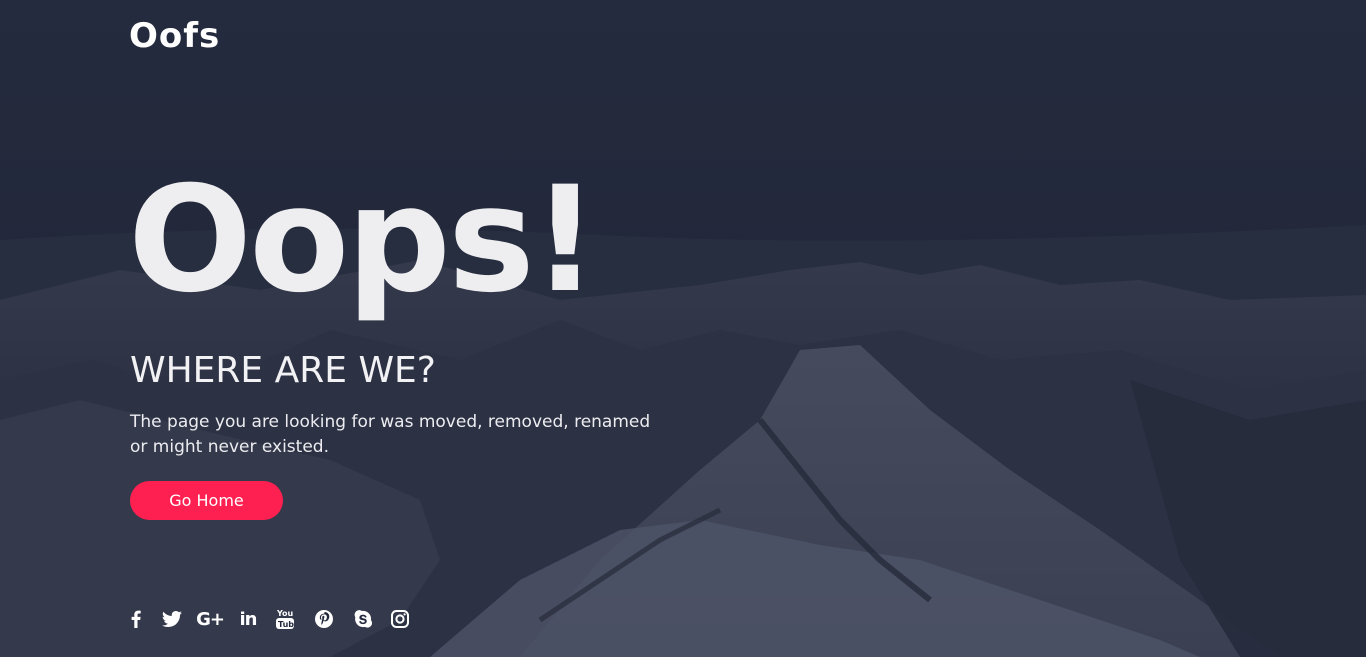 Image resolution: width=1366 pixels, height=657 pixels. What do you see at coordinates (136, 619) in the screenshot?
I see `facebook-icon` at bounding box center [136, 619].